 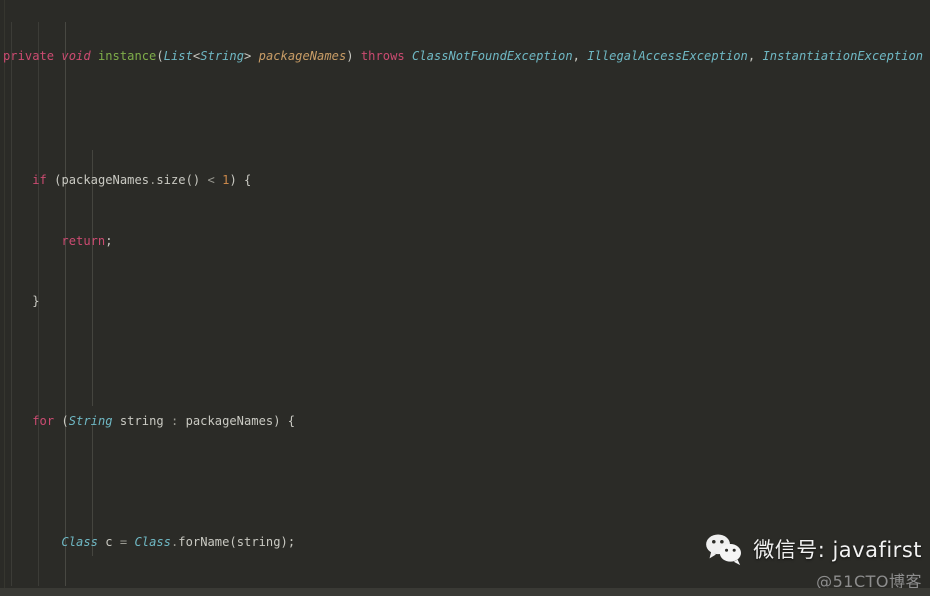 What do you see at coordinates (109, 541) in the screenshot?
I see `var-c: c` at bounding box center [109, 541].